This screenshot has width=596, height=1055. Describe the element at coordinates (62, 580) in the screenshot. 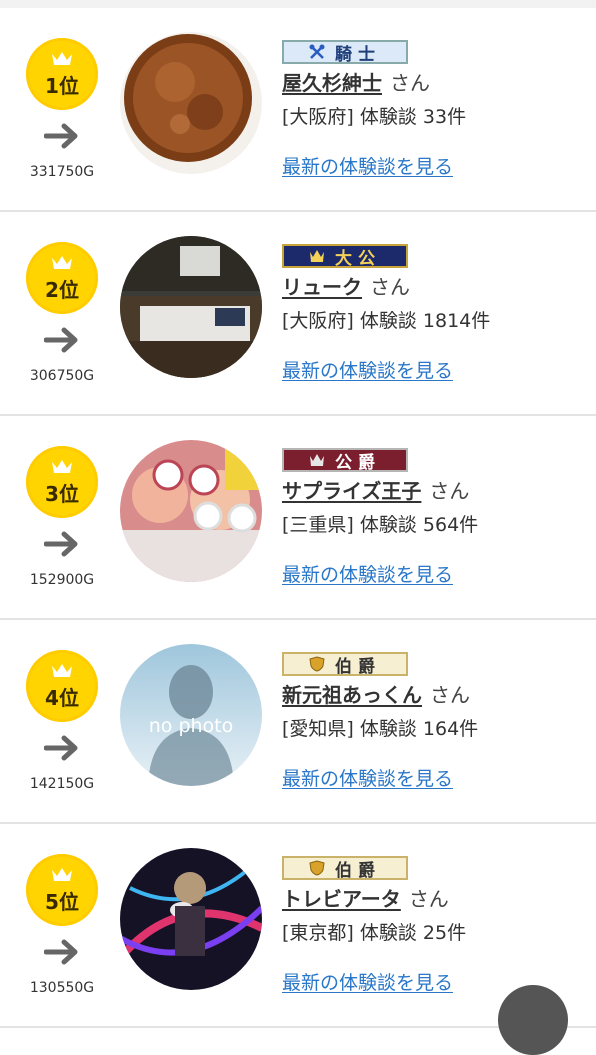

I see `points-value: 152900G` at that location.